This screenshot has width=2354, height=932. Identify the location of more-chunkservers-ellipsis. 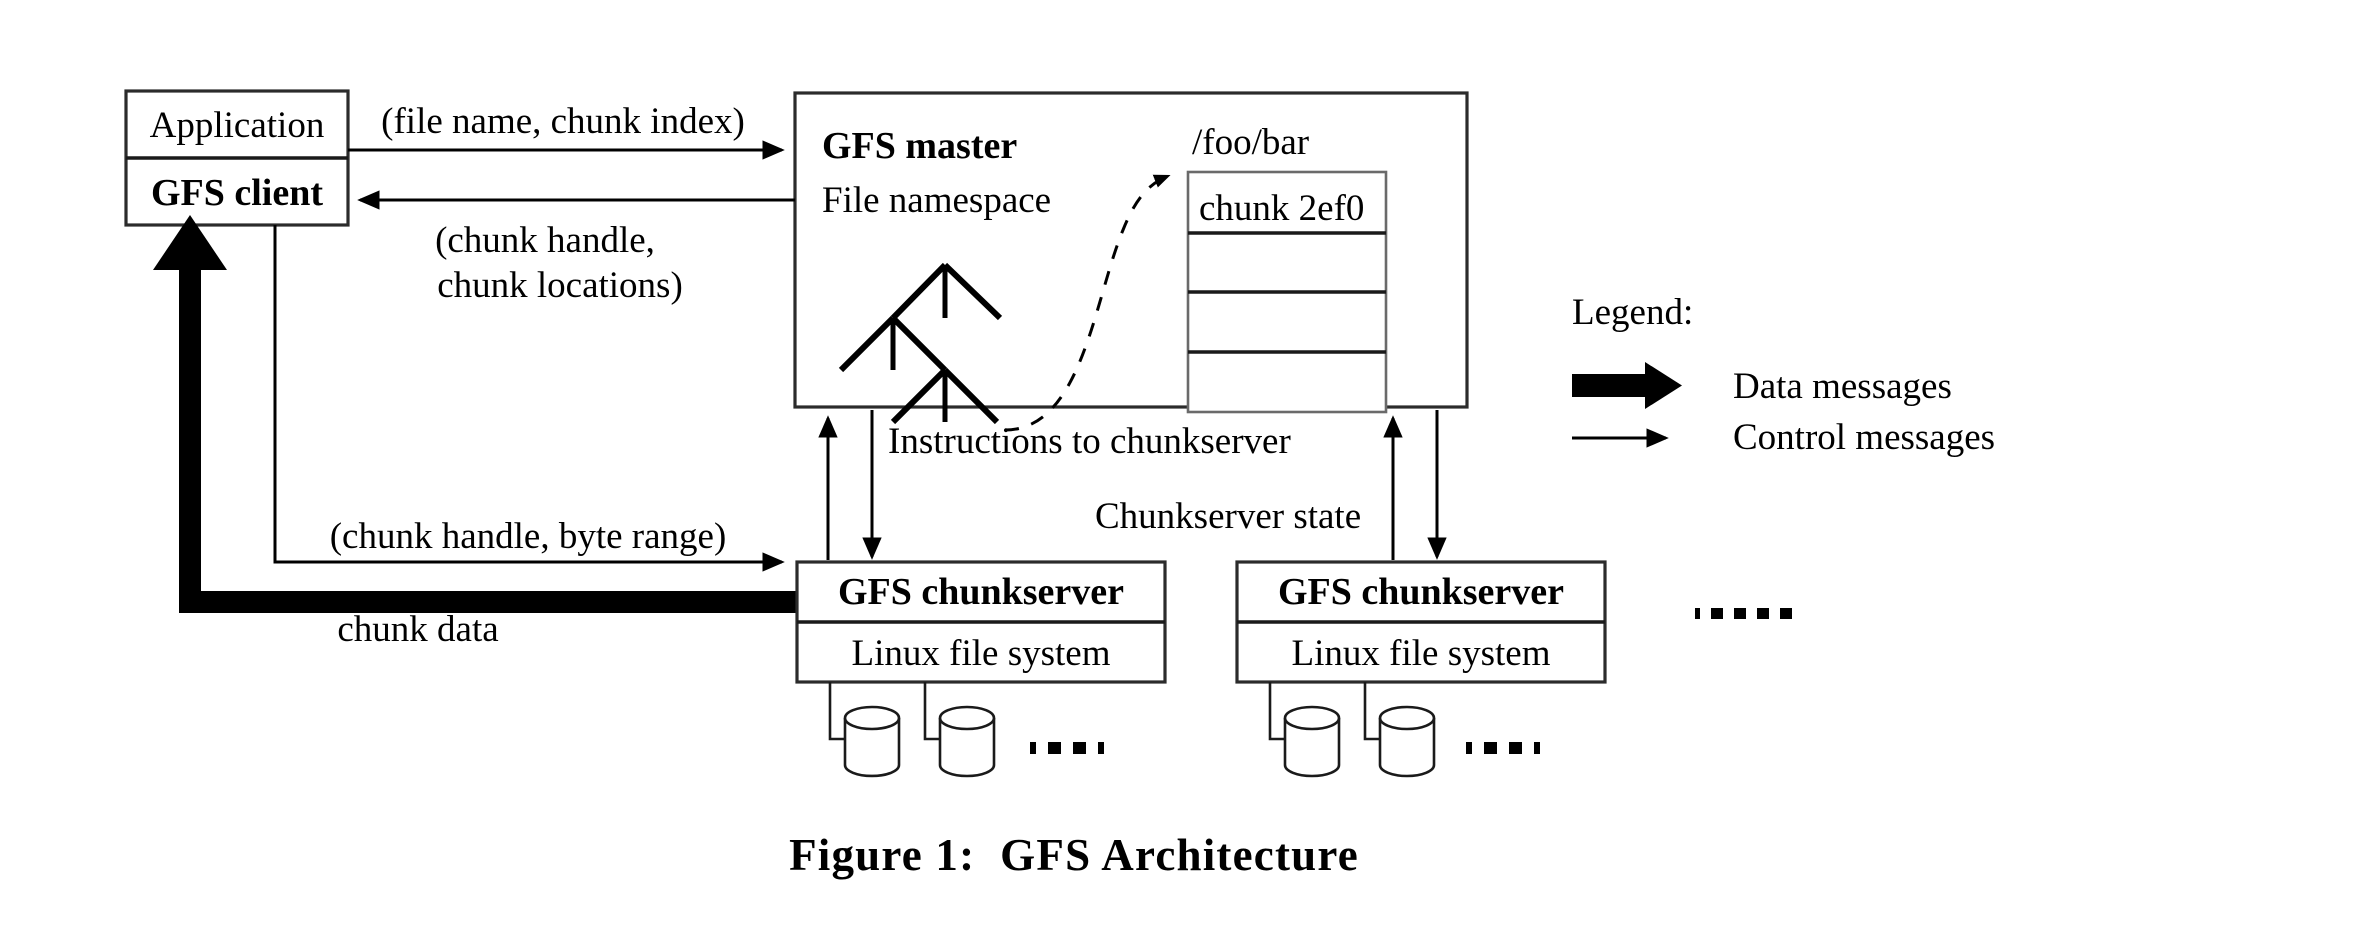
(1743, 613).